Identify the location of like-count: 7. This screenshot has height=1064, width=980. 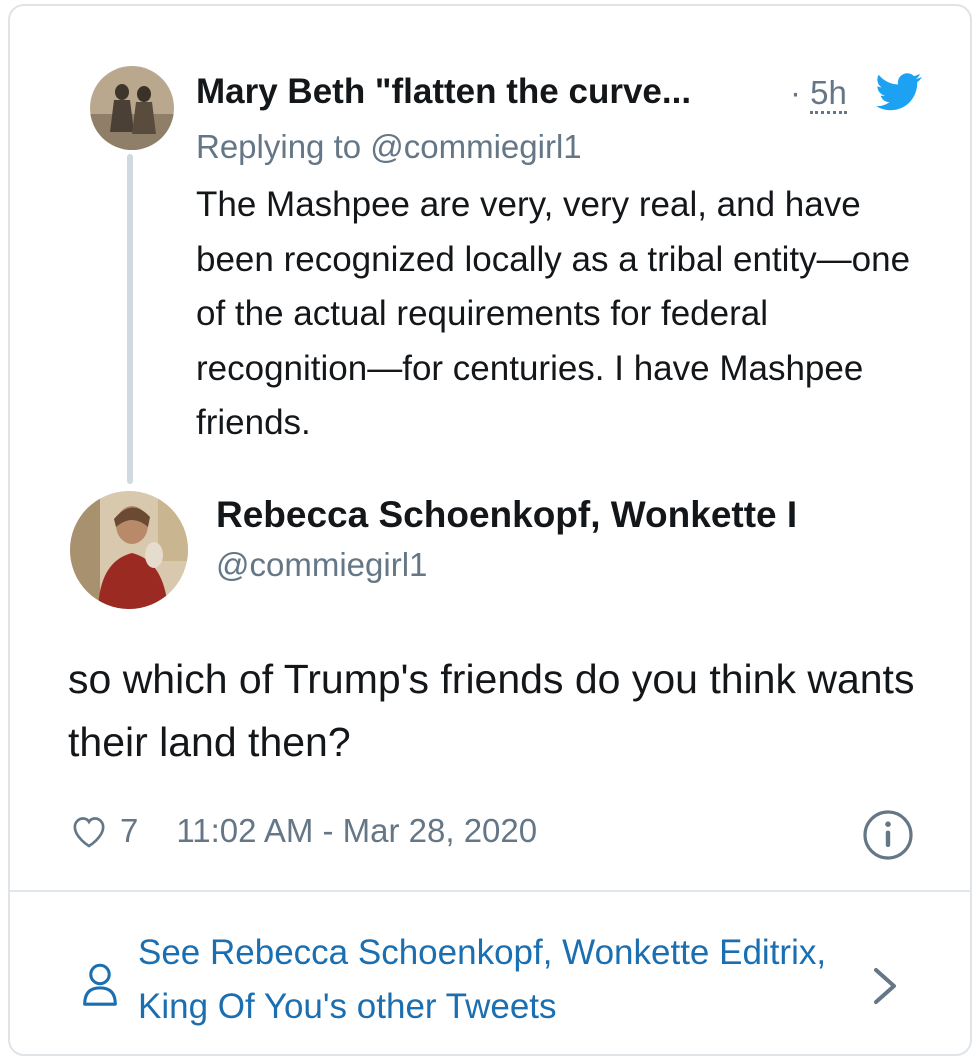
(129, 831).